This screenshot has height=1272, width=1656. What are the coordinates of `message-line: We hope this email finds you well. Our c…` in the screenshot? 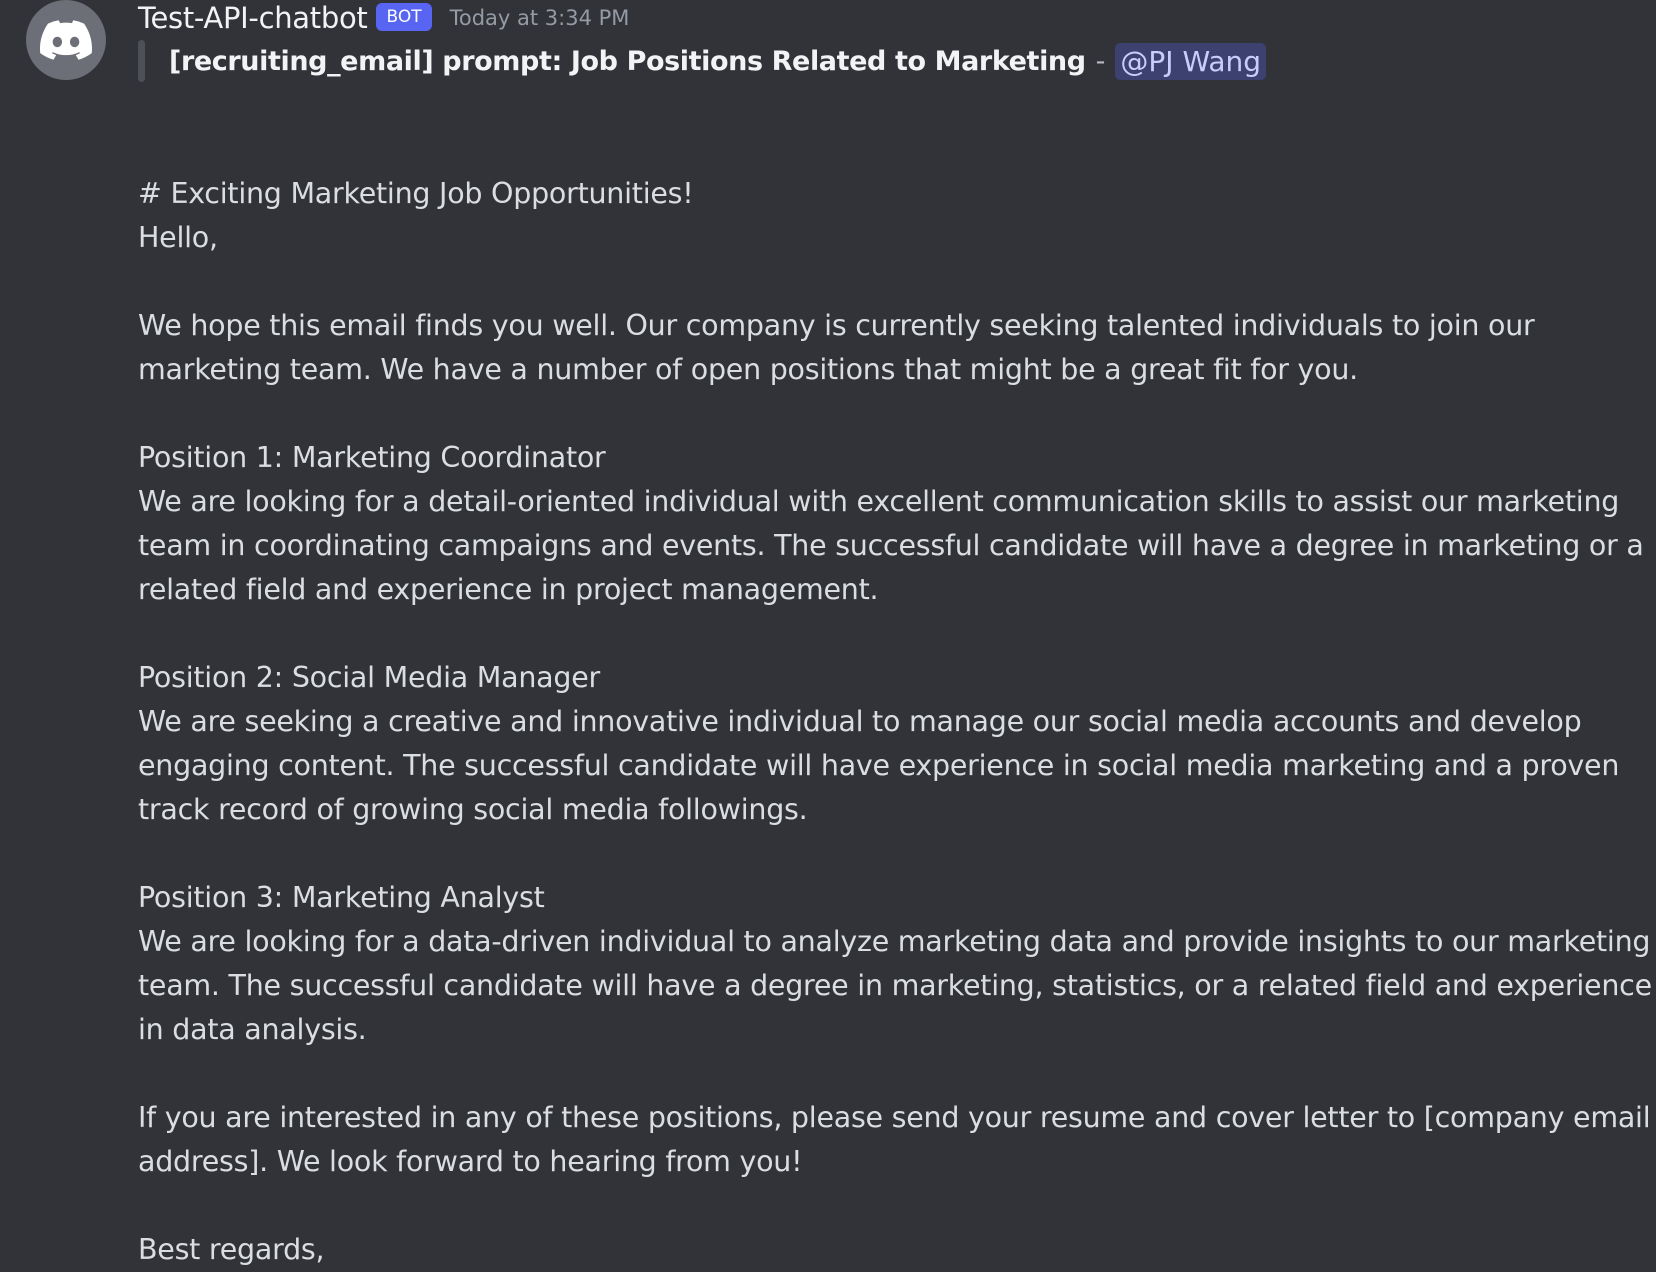 It's located at (836, 325).